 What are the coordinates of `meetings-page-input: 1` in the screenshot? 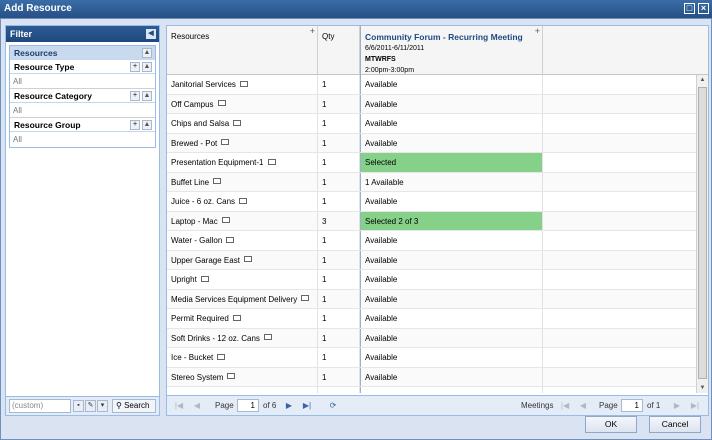 It's located at (632, 405).